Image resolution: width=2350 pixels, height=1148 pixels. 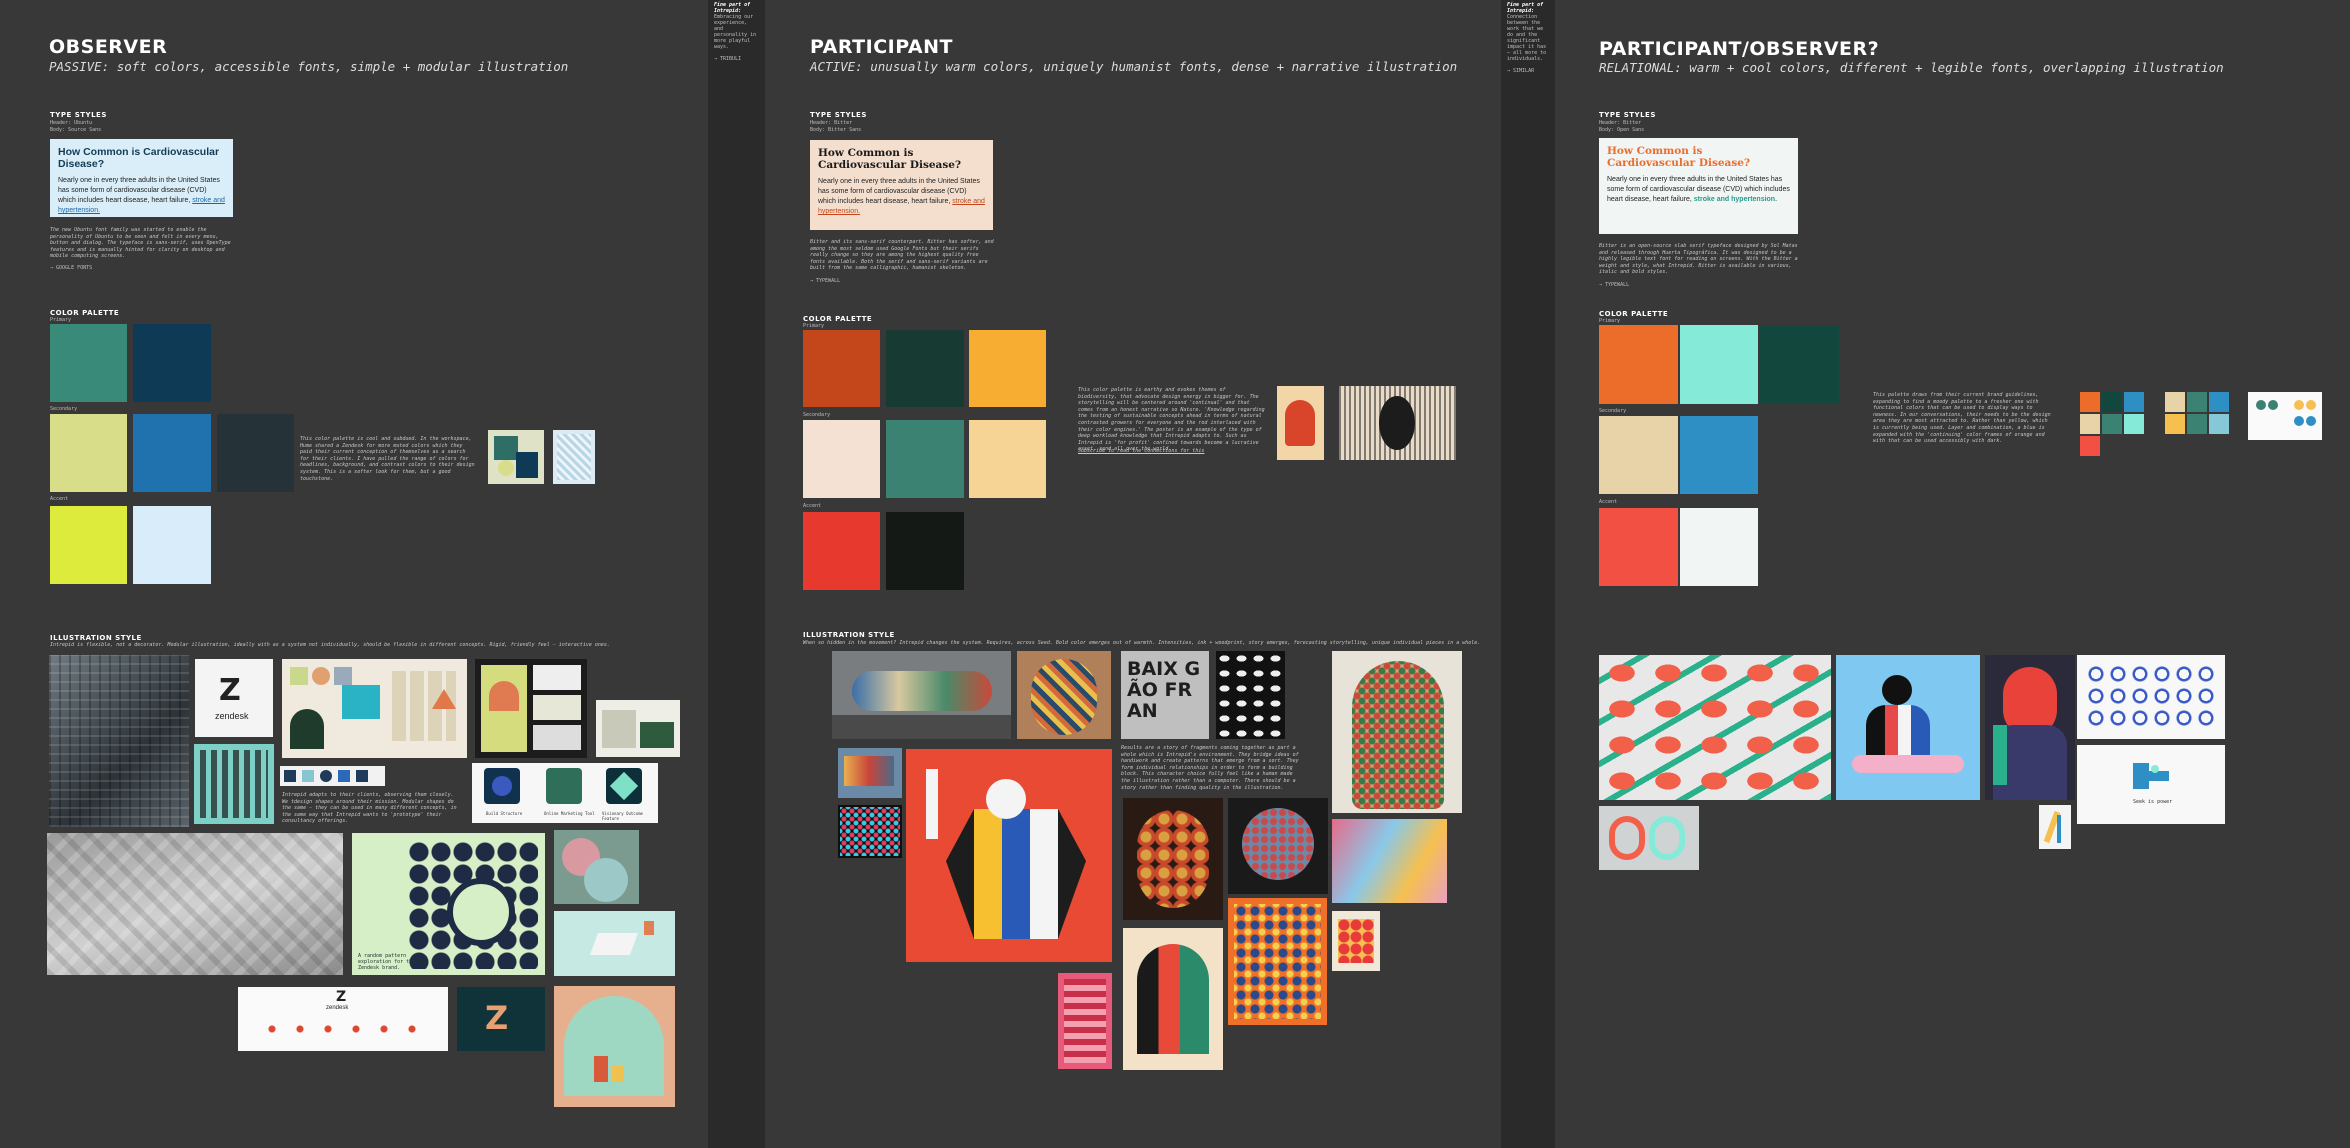 What do you see at coordinates (1649, 838) in the screenshot?
I see `illustration-alt-logo` at bounding box center [1649, 838].